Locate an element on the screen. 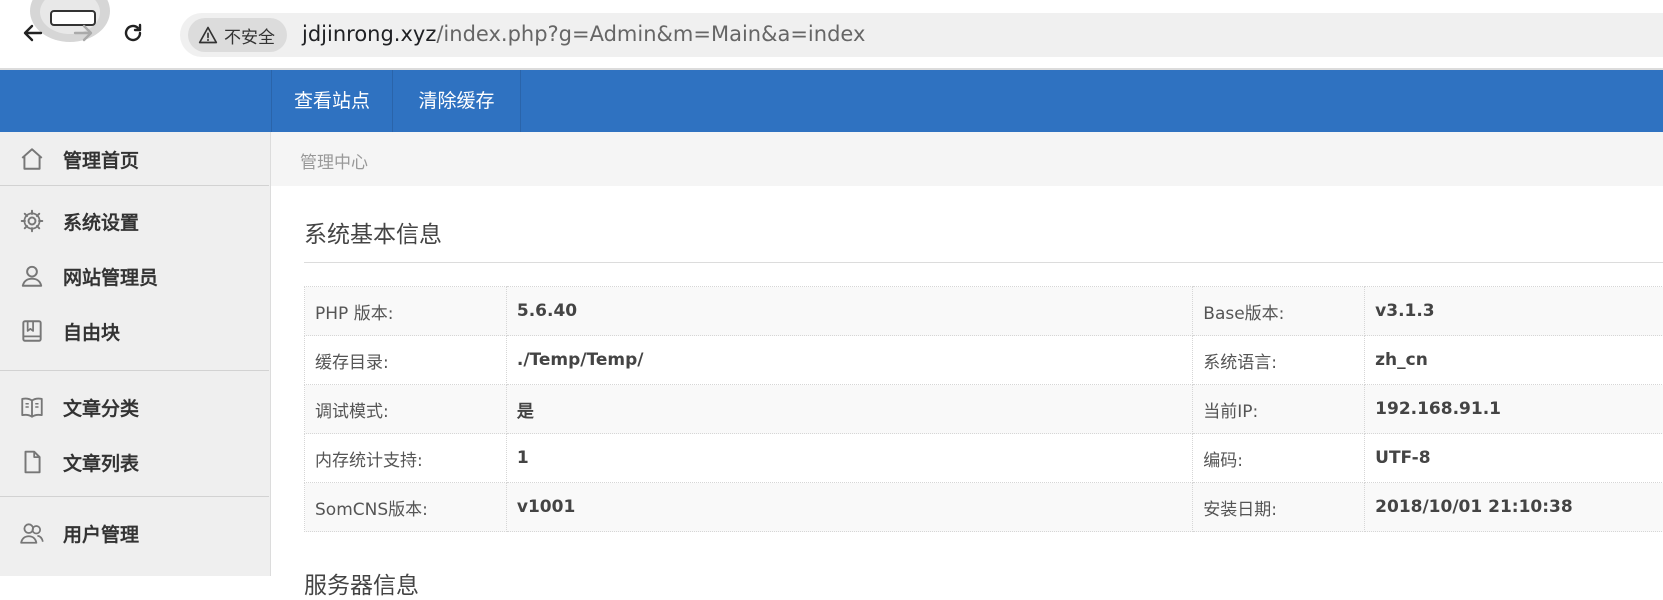  security-label: 不安全 is located at coordinates (249, 35).